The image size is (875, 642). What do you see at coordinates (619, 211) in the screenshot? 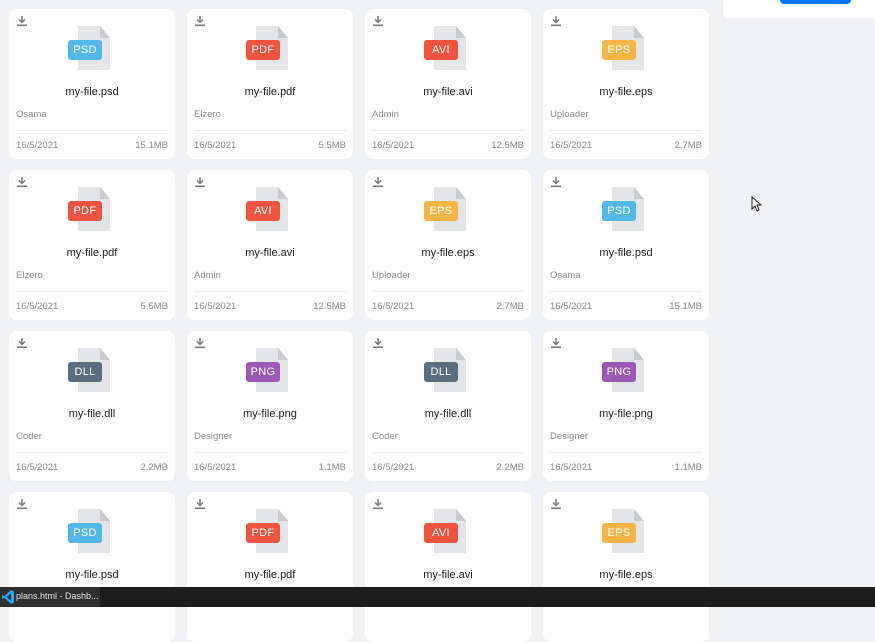
I see `file-type-badge: PSD` at bounding box center [619, 211].